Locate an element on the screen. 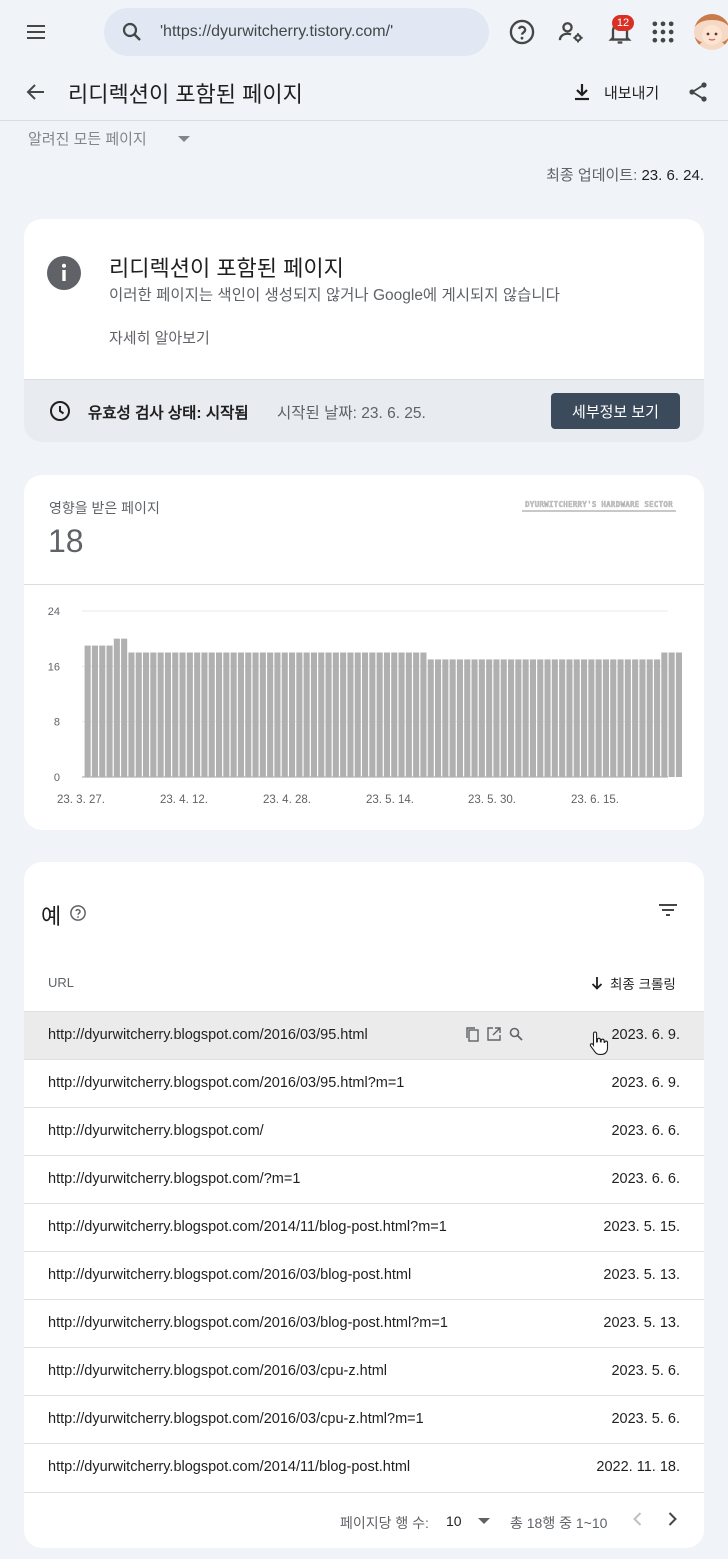  search-bar is located at coordinates (296, 32).